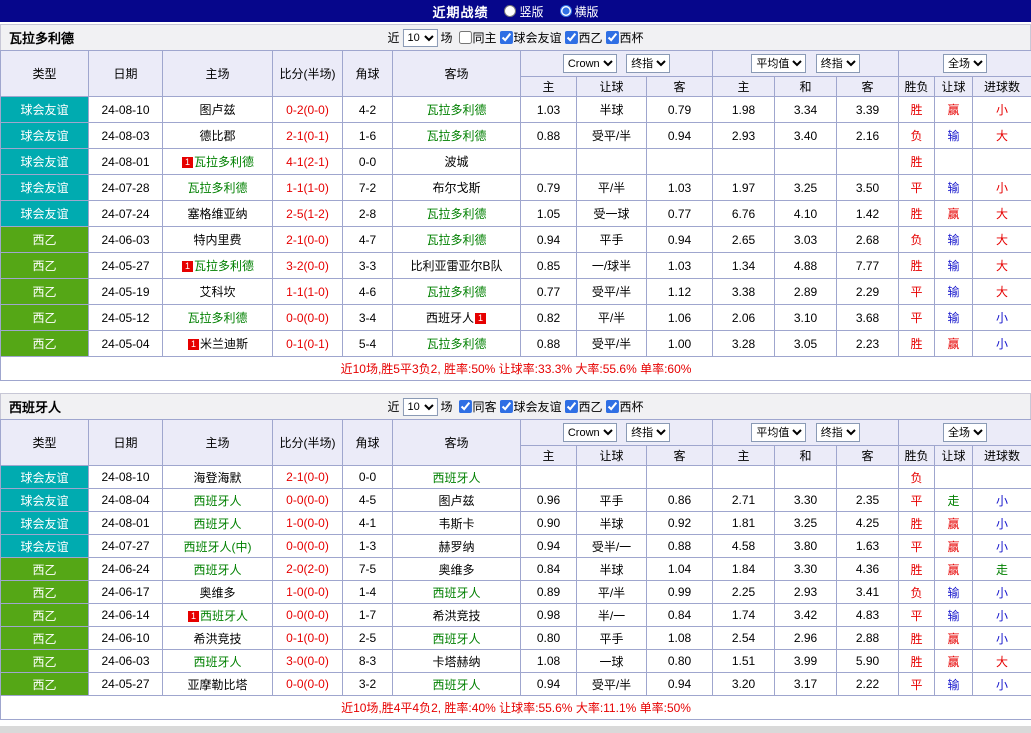 The width and height of the screenshot is (1031, 733). What do you see at coordinates (524, 11) in the screenshot?
I see `layout-option-vertical: 竖版` at bounding box center [524, 11].